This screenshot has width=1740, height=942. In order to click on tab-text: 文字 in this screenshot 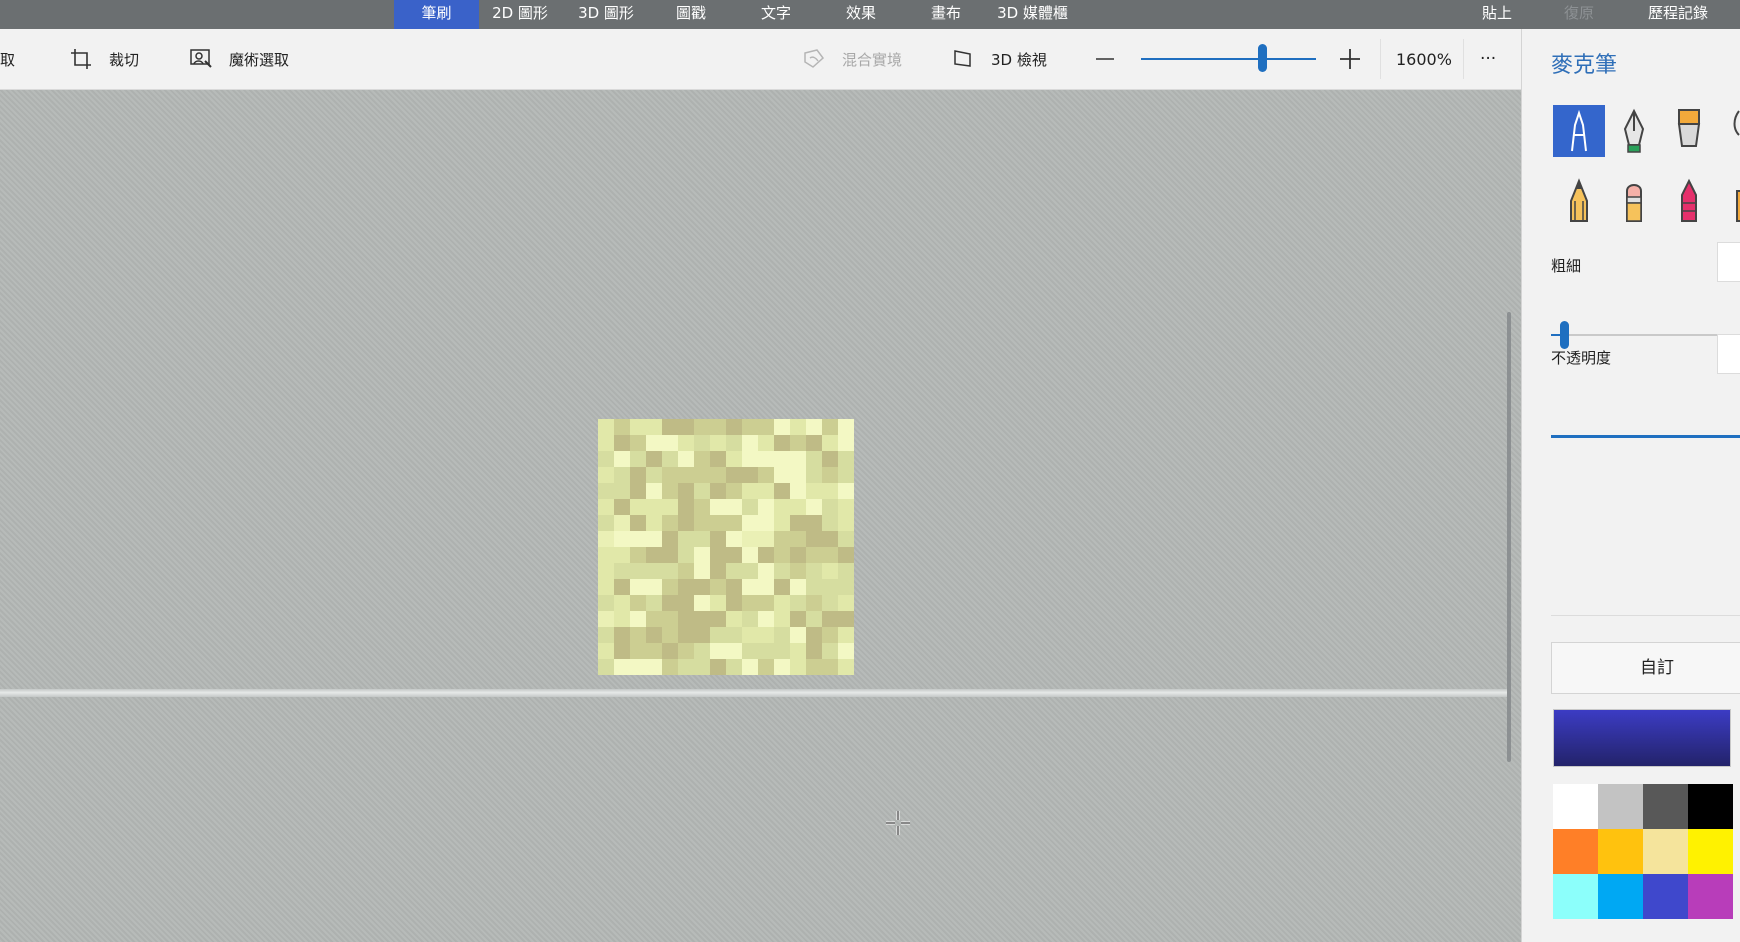, I will do `click(776, 14)`.